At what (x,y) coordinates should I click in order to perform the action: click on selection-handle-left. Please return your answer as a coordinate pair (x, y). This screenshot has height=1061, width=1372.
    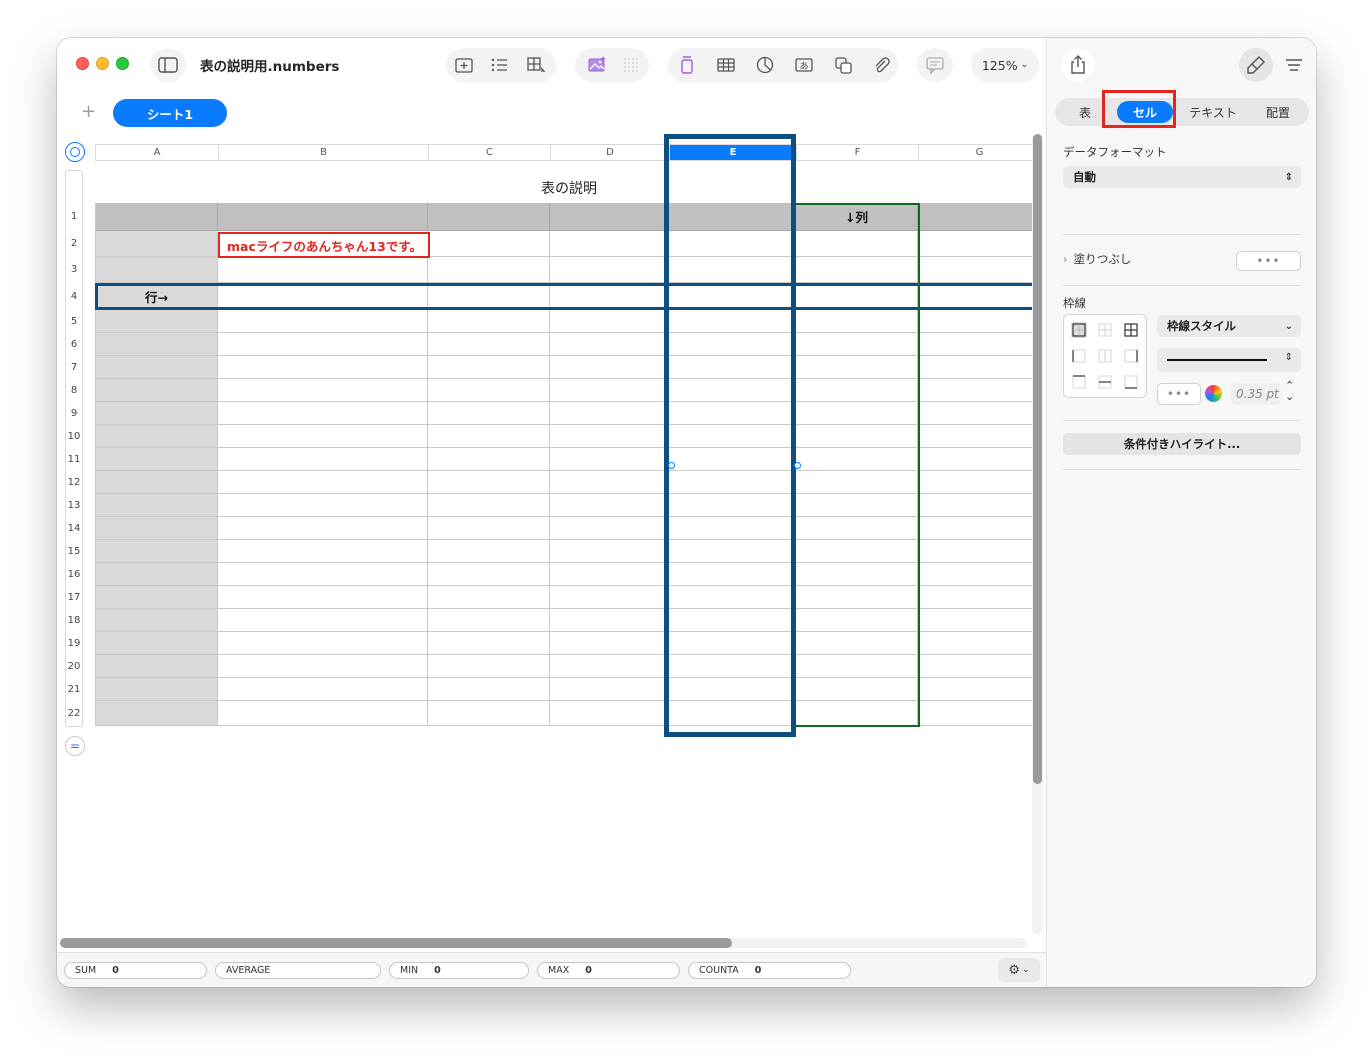
    Looking at the image, I should click on (671, 465).